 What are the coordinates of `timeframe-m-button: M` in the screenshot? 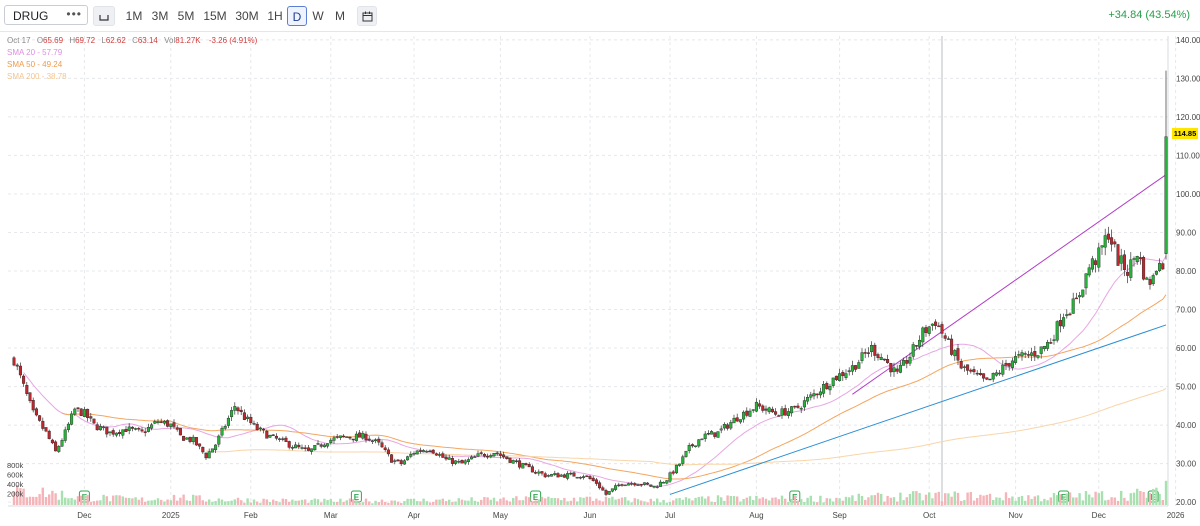 It's located at (340, 16).